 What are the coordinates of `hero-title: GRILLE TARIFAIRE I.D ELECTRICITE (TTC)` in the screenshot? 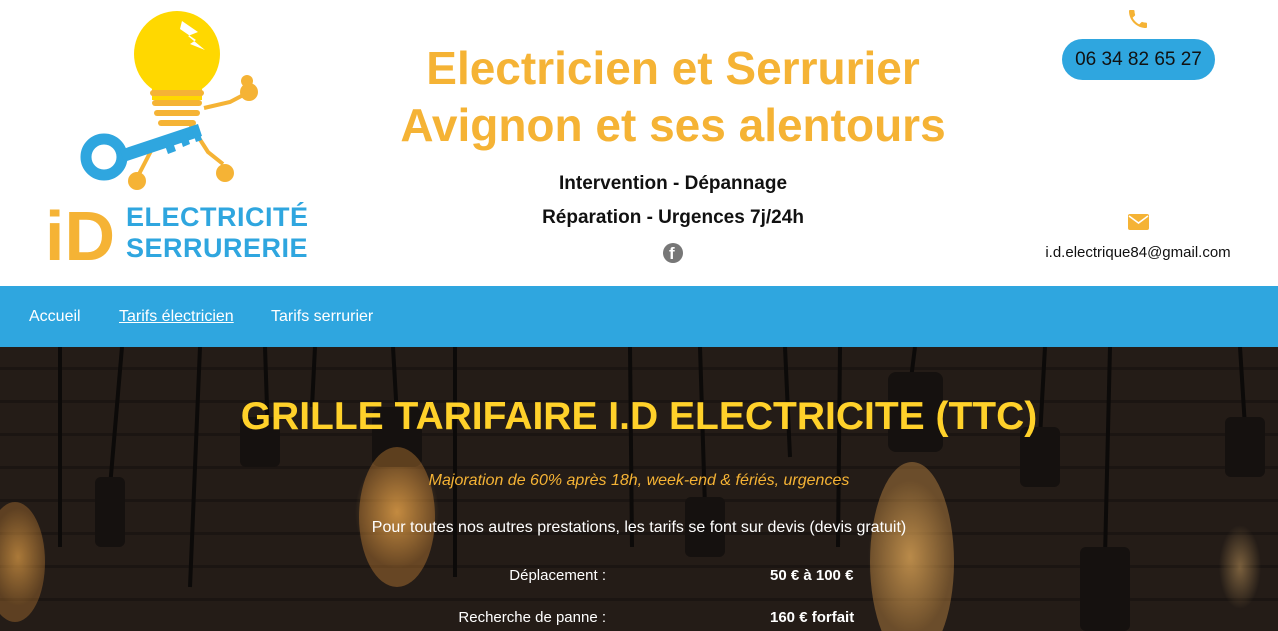 It's located at (639, 416).